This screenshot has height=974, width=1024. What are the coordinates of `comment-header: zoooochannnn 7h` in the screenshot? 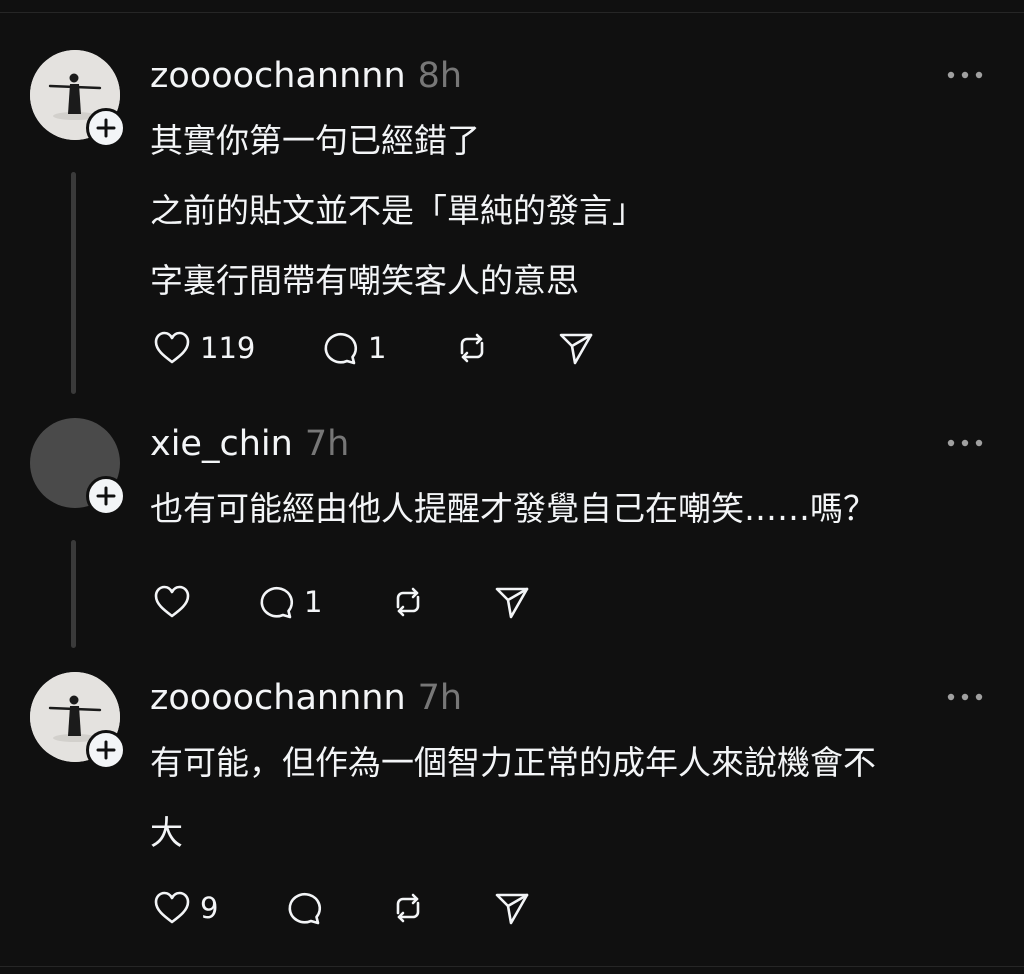 It's located at (306, 698).